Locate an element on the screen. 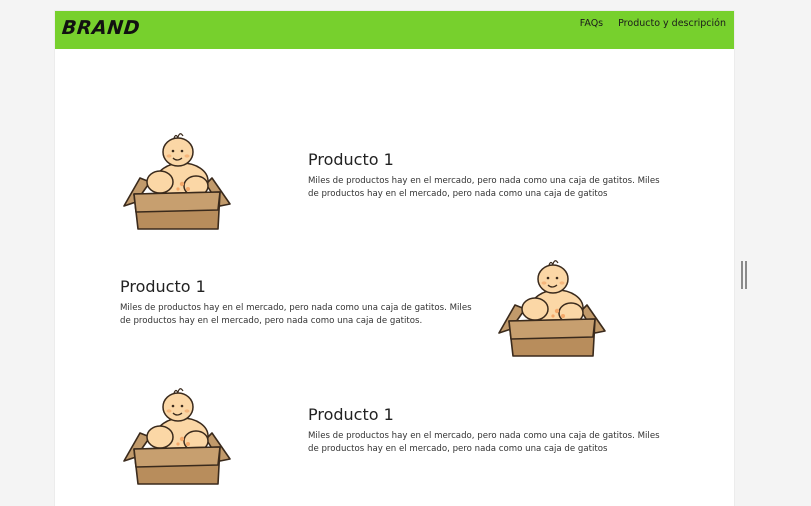  nav-link-faqs: FAQs is located at coordinates (591, 23).